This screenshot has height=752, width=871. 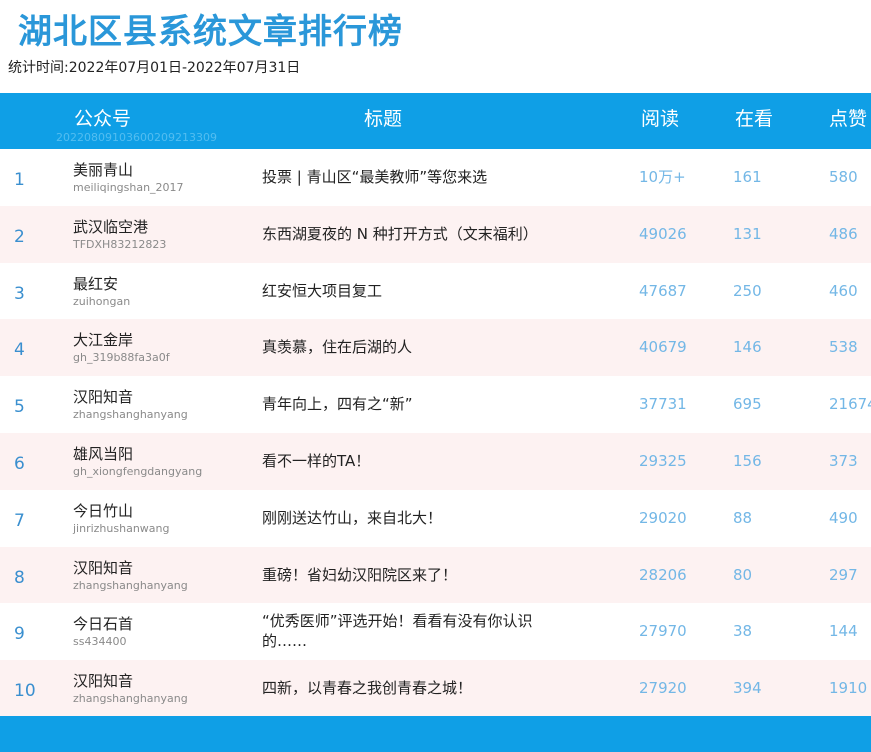 I want to click on article-title: 青年向上，四有之“新”, so click(x=412, y=404).